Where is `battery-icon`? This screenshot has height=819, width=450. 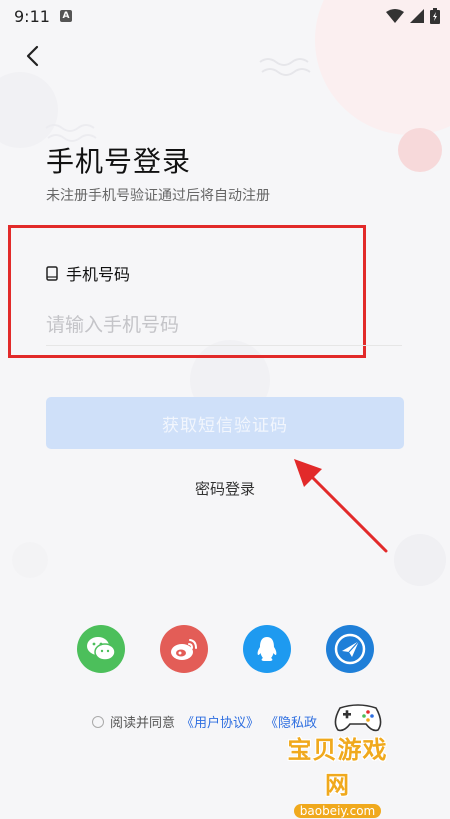 battery-icon is located at coordinates (435, 16).